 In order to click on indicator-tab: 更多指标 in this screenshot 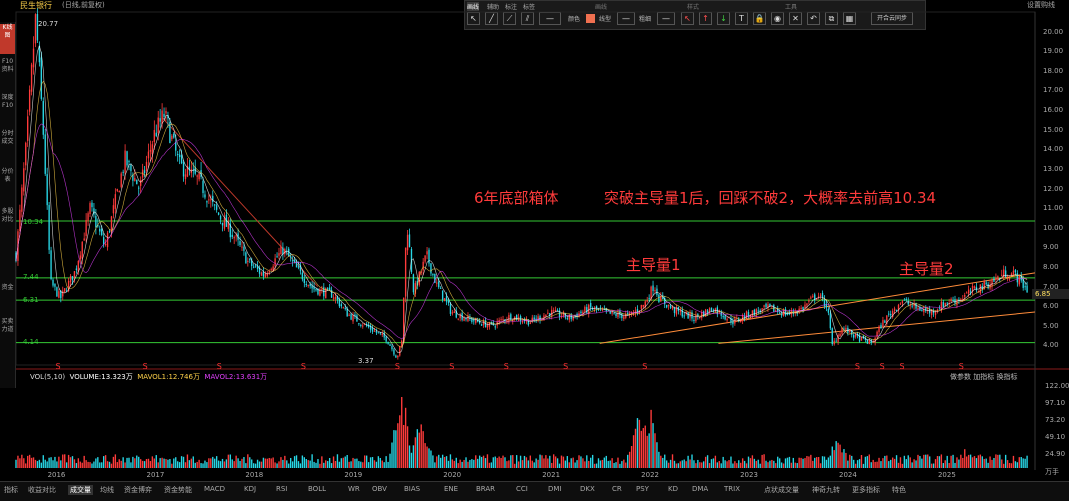, I will do `click(866, 490)`.